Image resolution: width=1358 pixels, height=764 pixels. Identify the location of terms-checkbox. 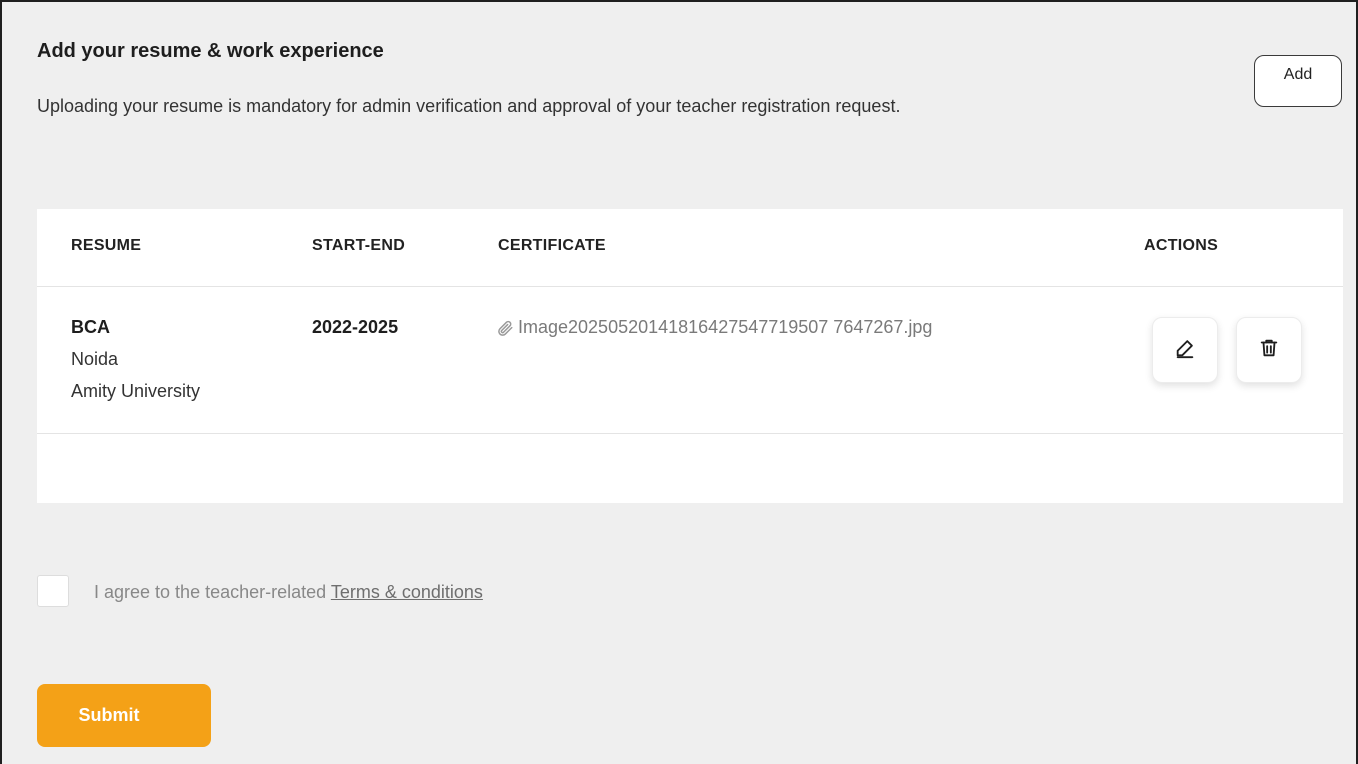
(53, 591).